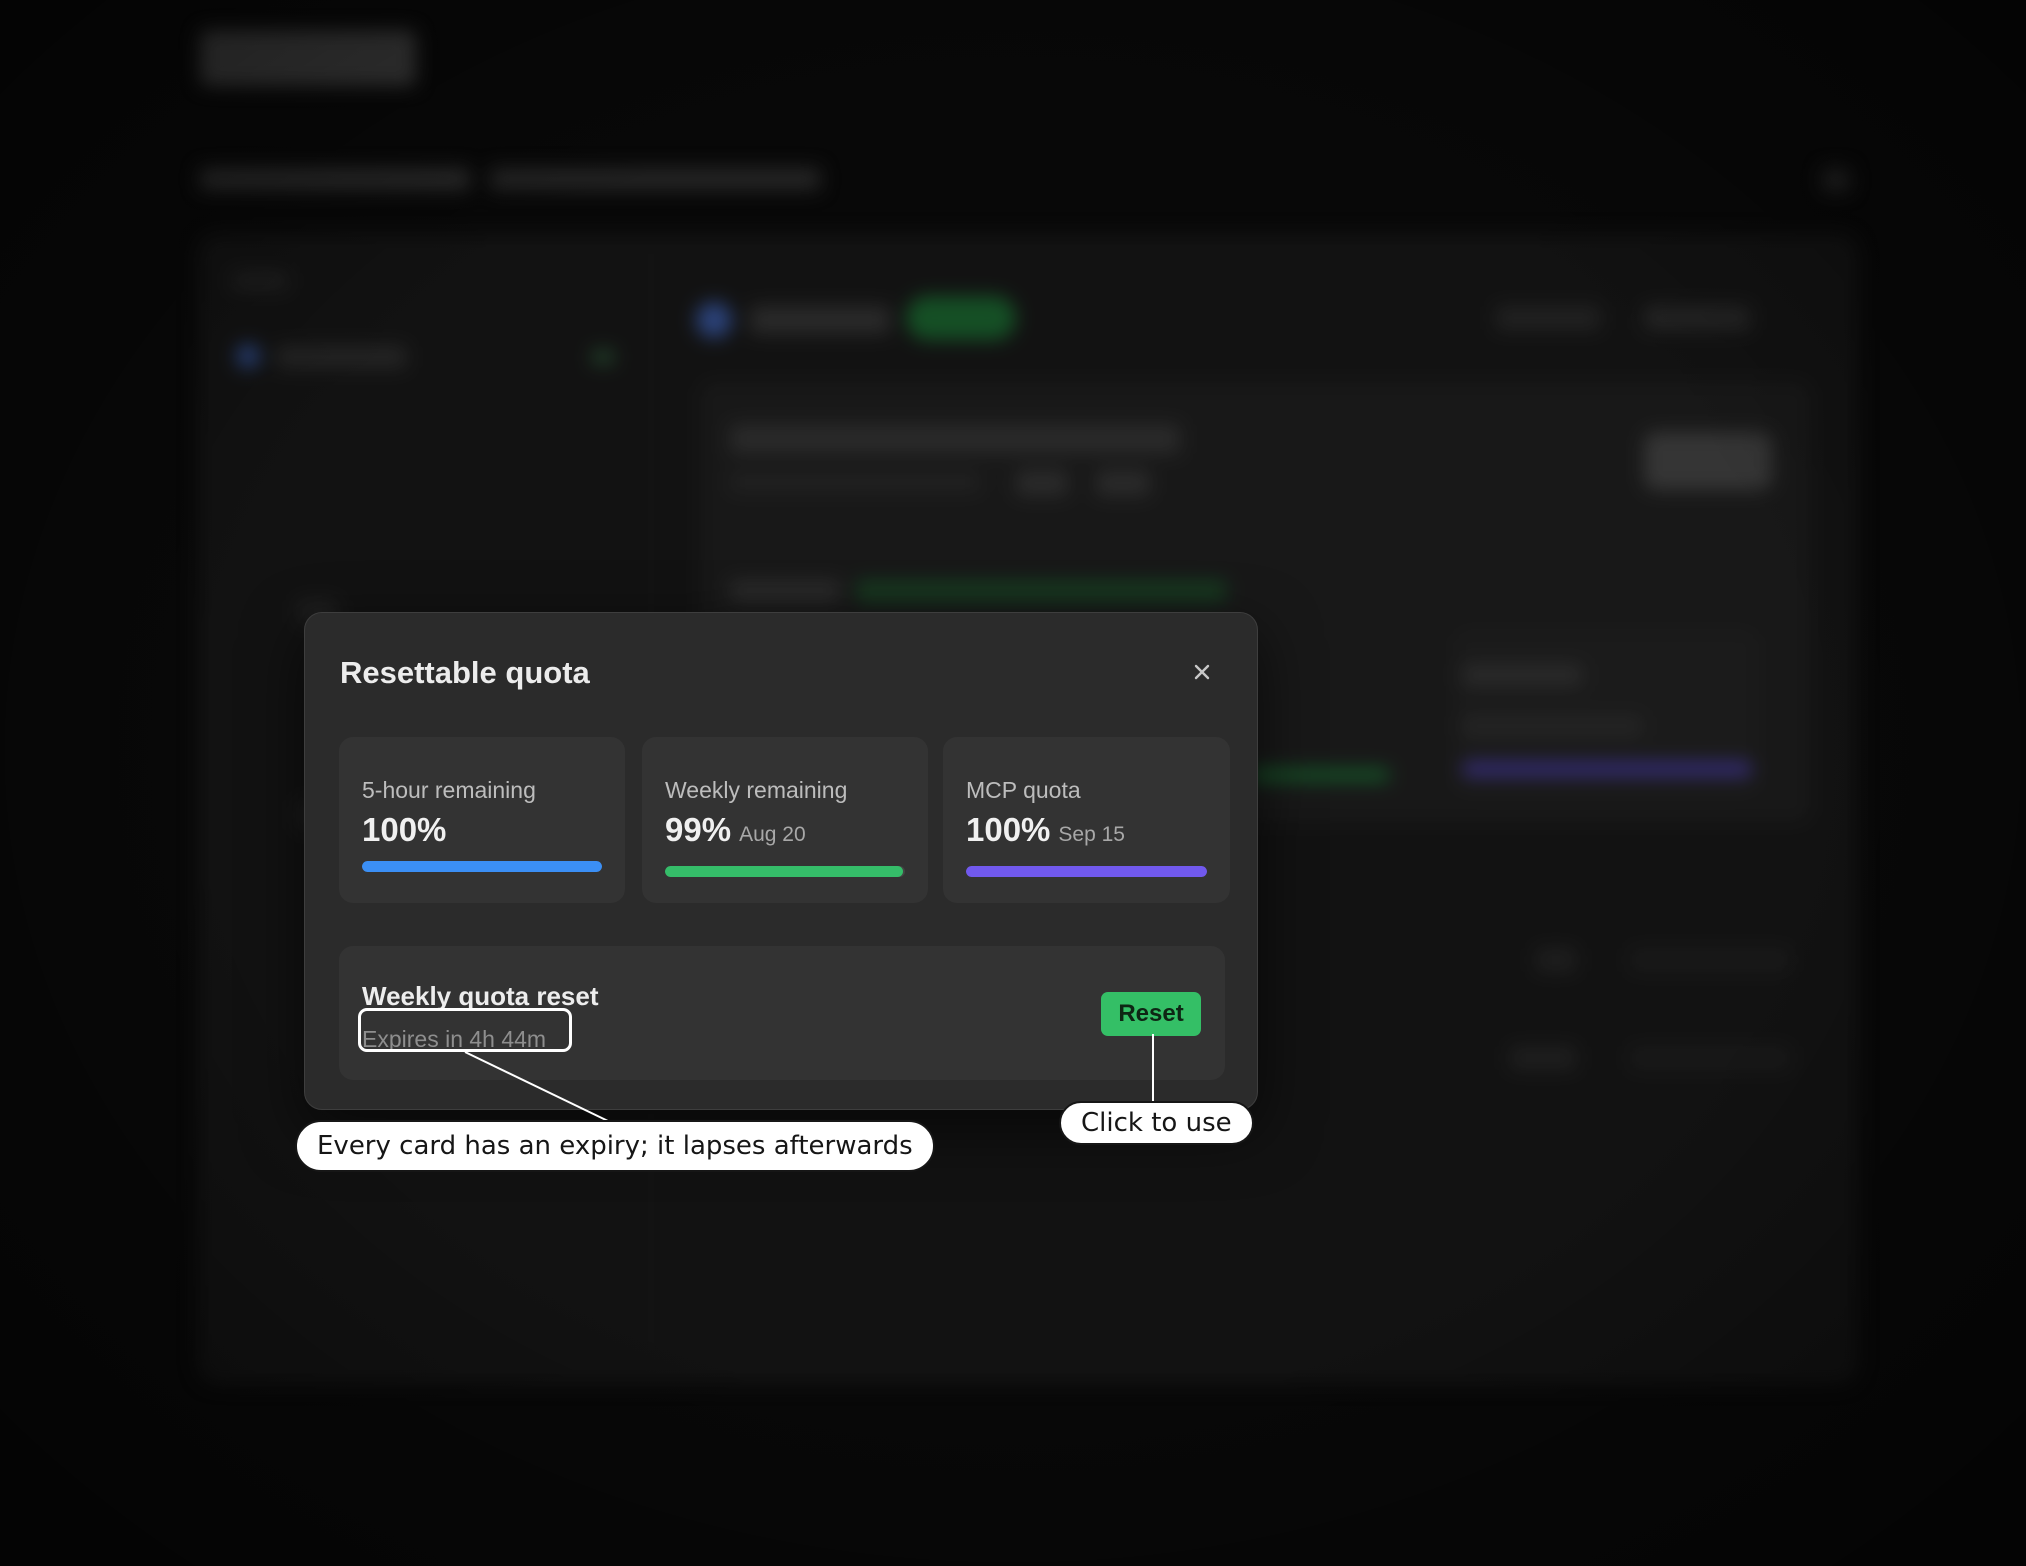 The image size is (2026, 1566). I want to click on expiry-leader-line, so click(536, 1086).